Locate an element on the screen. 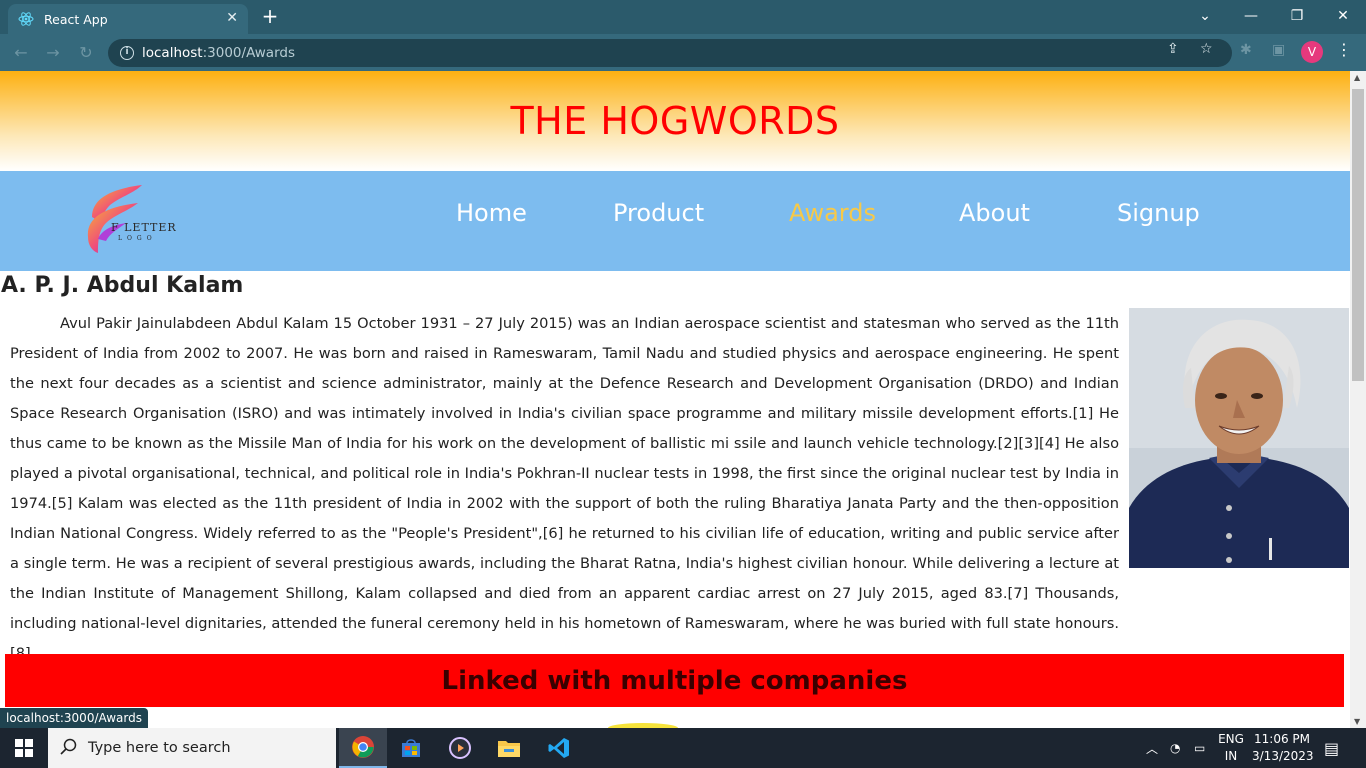  side-panel-icon: ▣ is located at coordinates (1278, 50).